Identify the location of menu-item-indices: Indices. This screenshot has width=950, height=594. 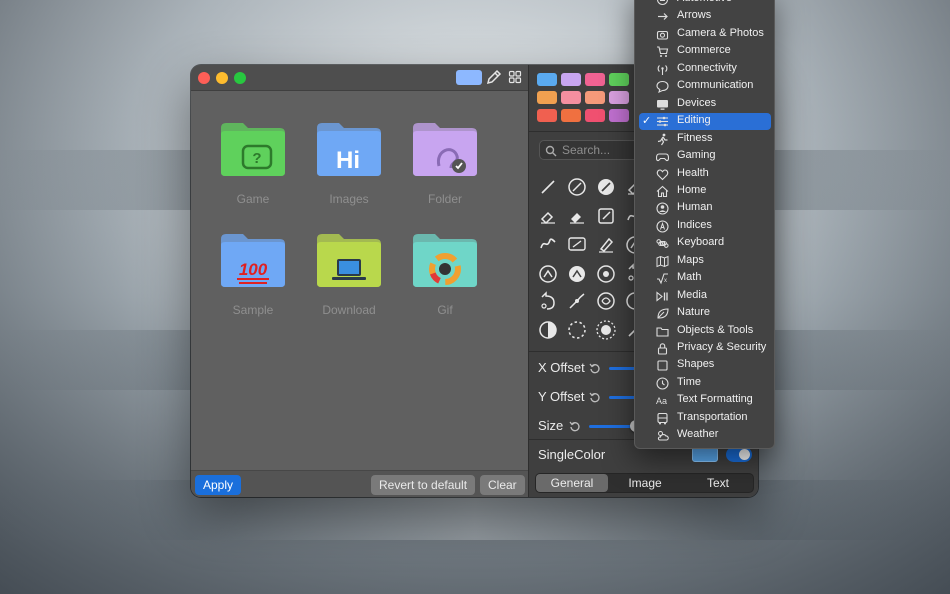
(705, 226).